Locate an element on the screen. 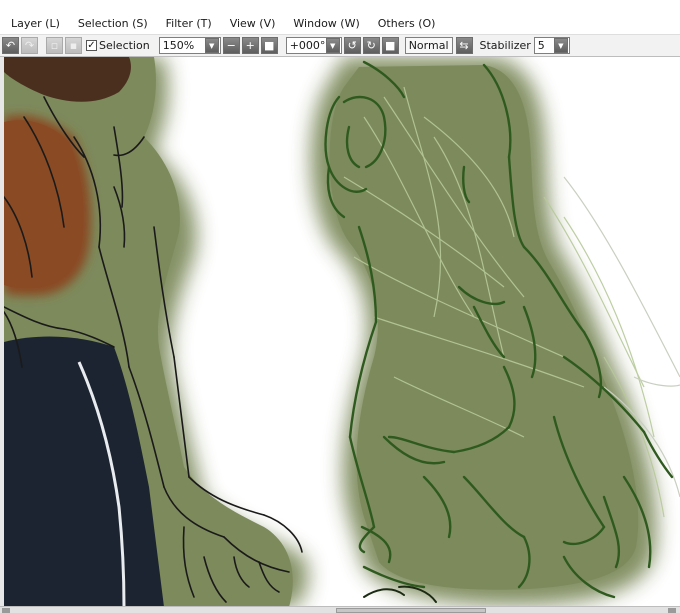 The height and width of the screenshot is (613, 680). menu-layer: Layer (L) is located at coordinates (34, 23).